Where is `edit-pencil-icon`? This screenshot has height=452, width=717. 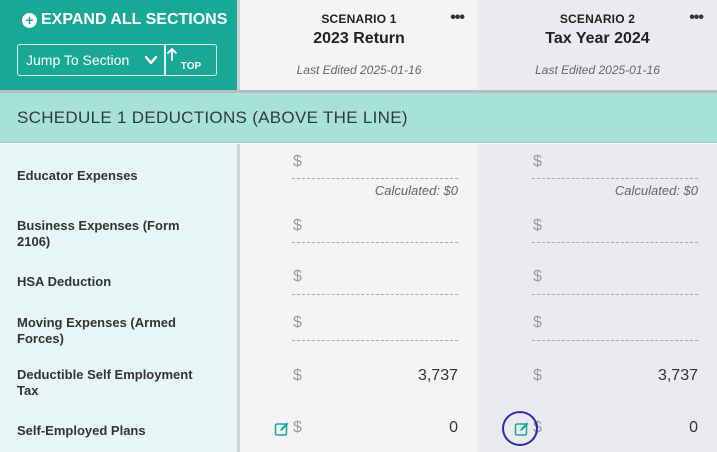
edit-pencil-icon is located at coordinates (282, 429).